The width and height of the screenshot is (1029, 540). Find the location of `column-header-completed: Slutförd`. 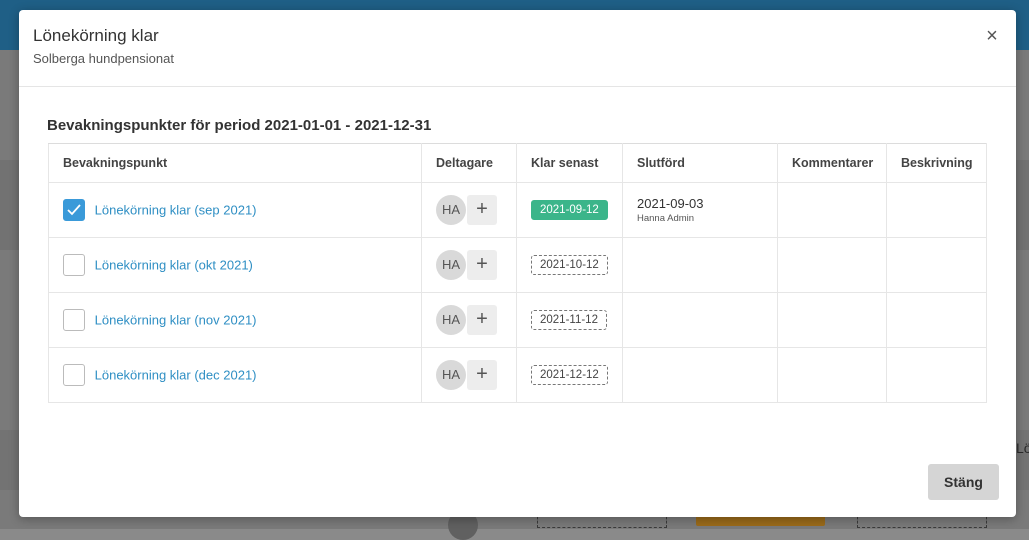

column-header-completed: Slutförd is located at coordinates (700, 163).